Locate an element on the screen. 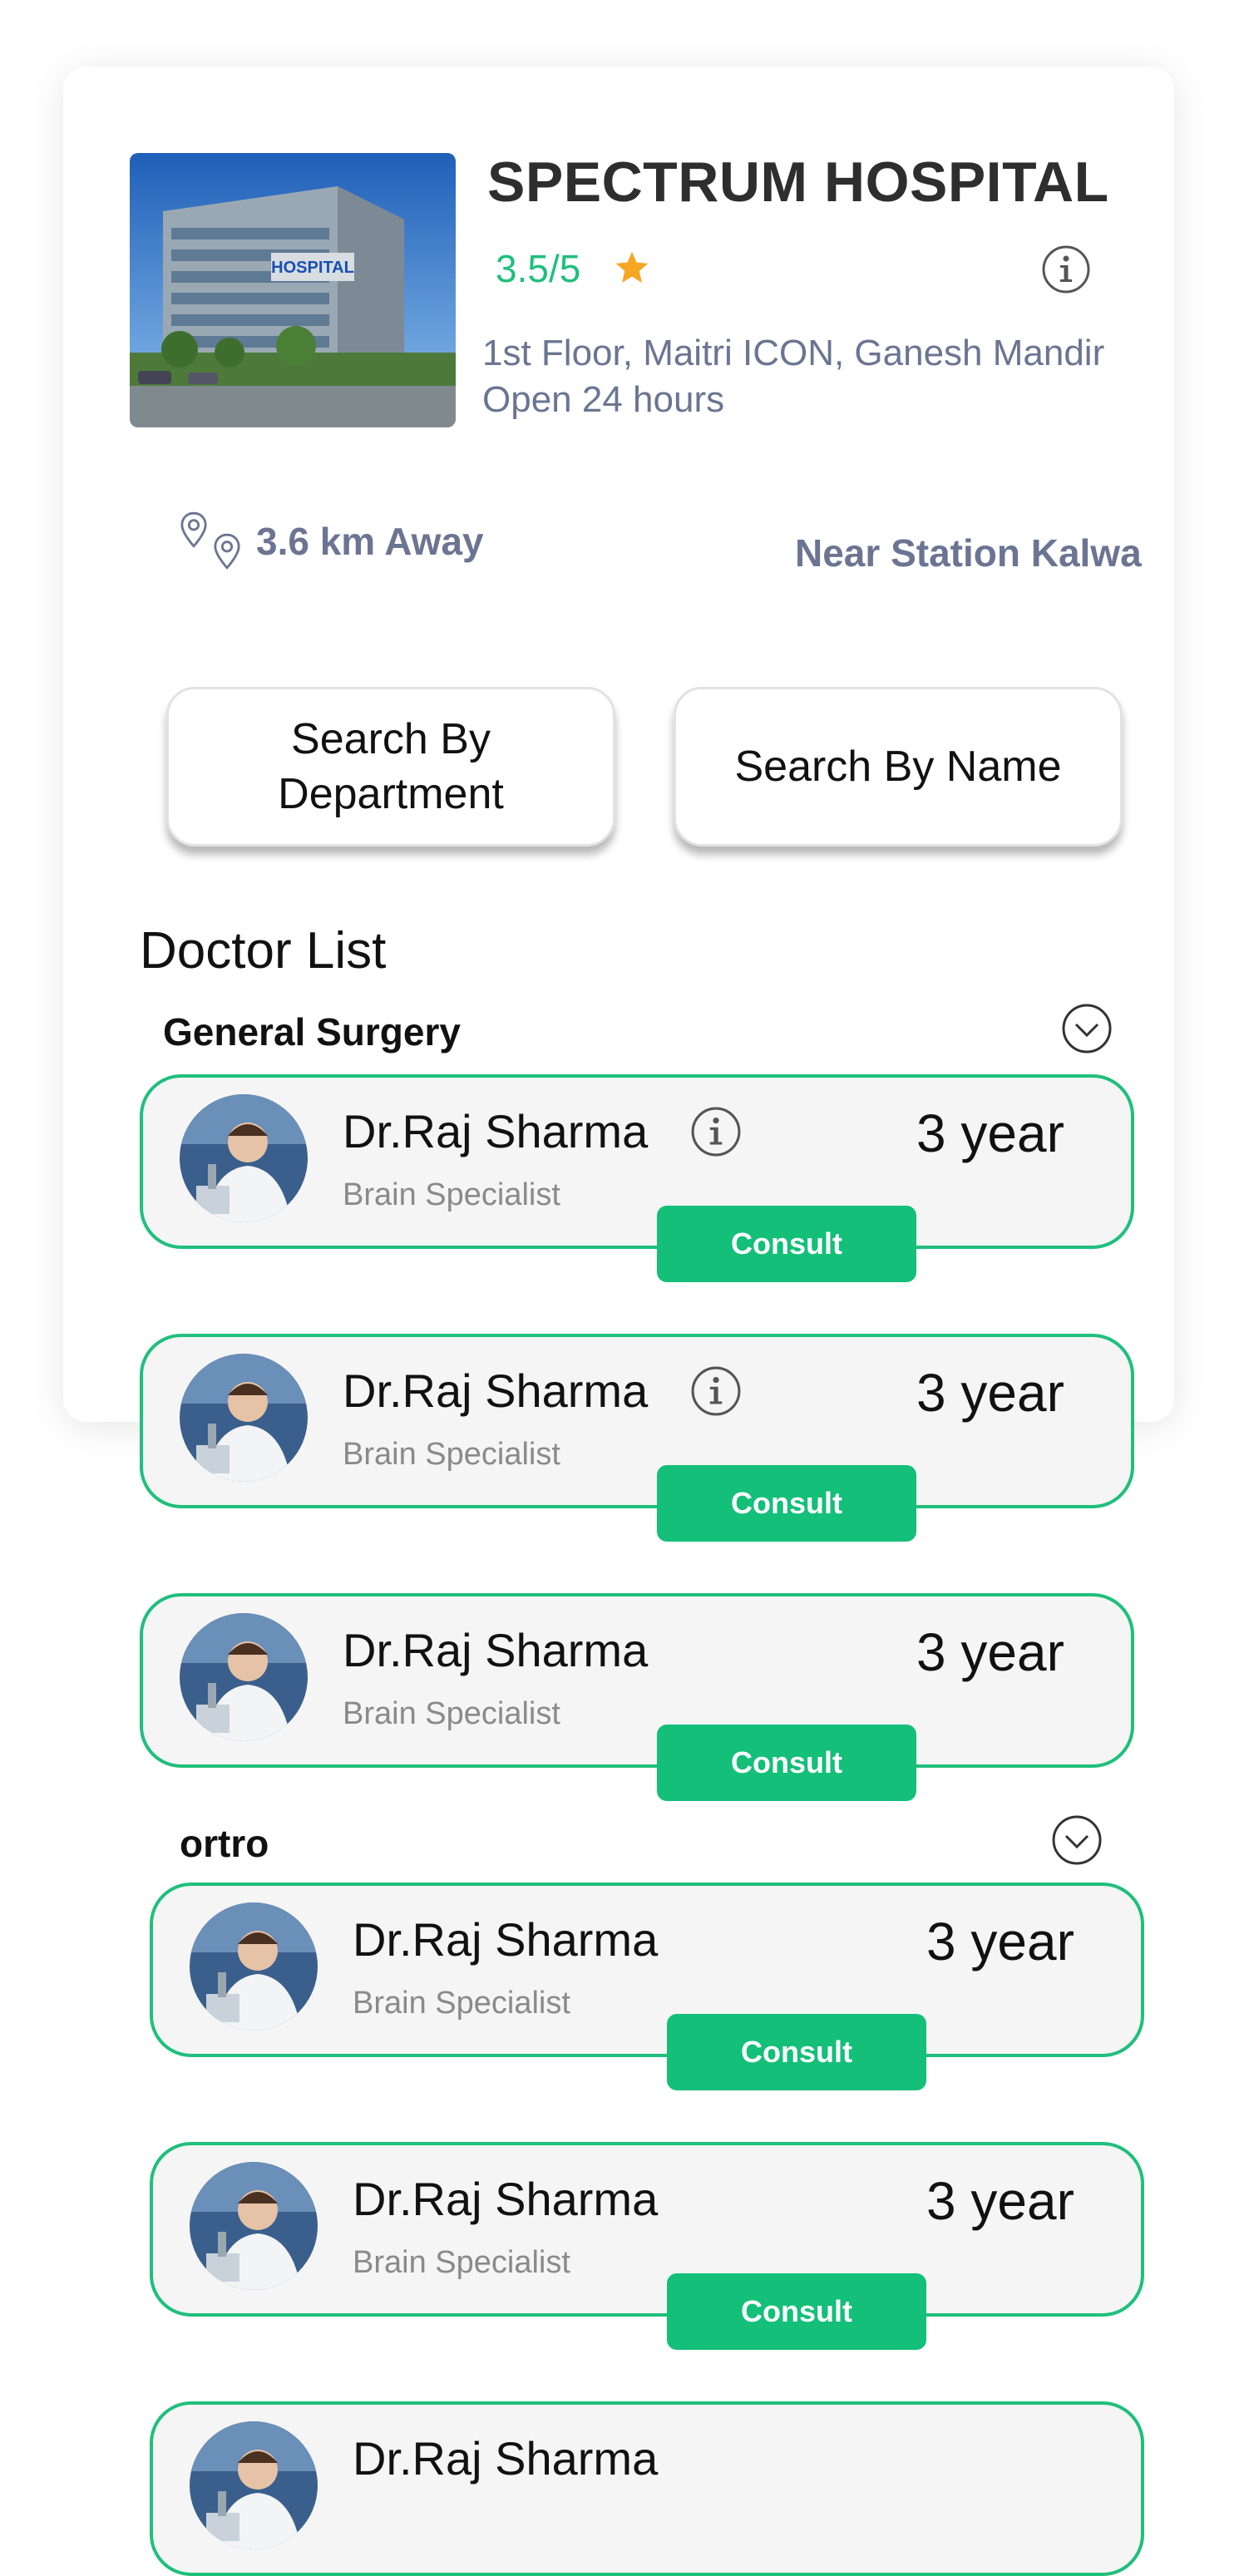 Image resolution: width=1244 pixels, height=2576 pixels. search-by-department-button: Search By Department is located at coordinates (390, 766).